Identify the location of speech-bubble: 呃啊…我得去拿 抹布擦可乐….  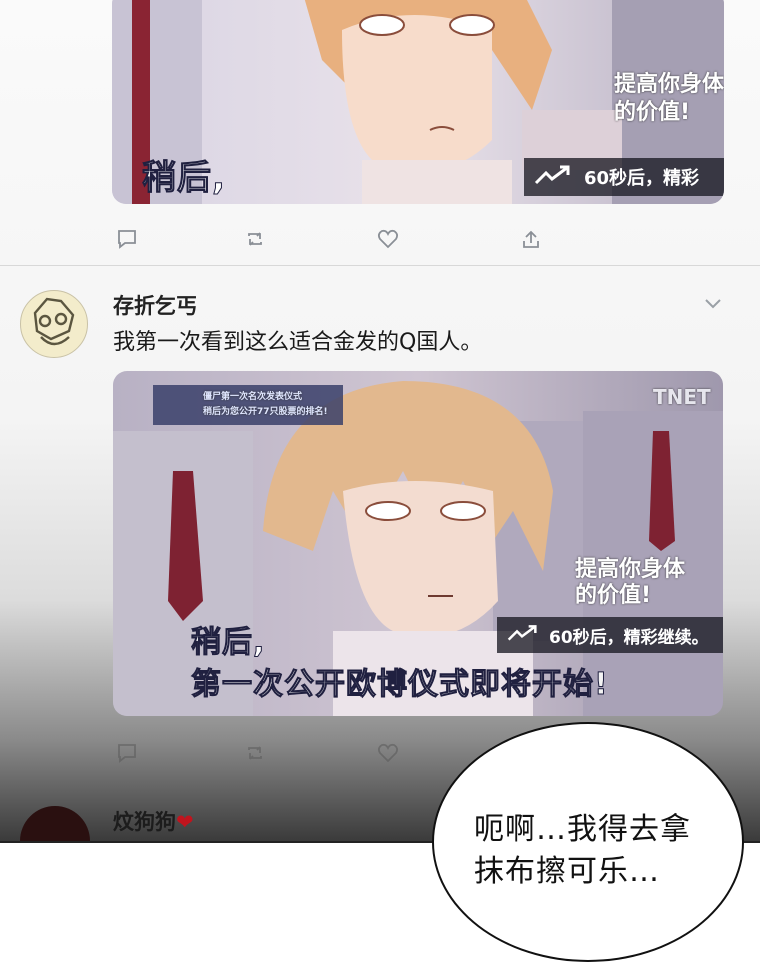
(588, 842).